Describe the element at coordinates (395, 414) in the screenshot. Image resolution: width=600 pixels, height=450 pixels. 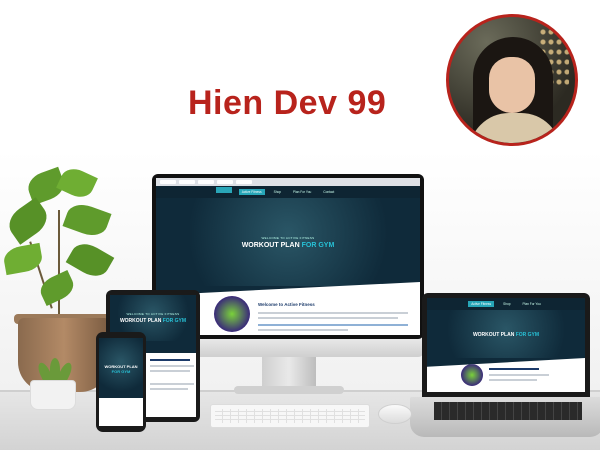
I see `mouse-icon` at that location.